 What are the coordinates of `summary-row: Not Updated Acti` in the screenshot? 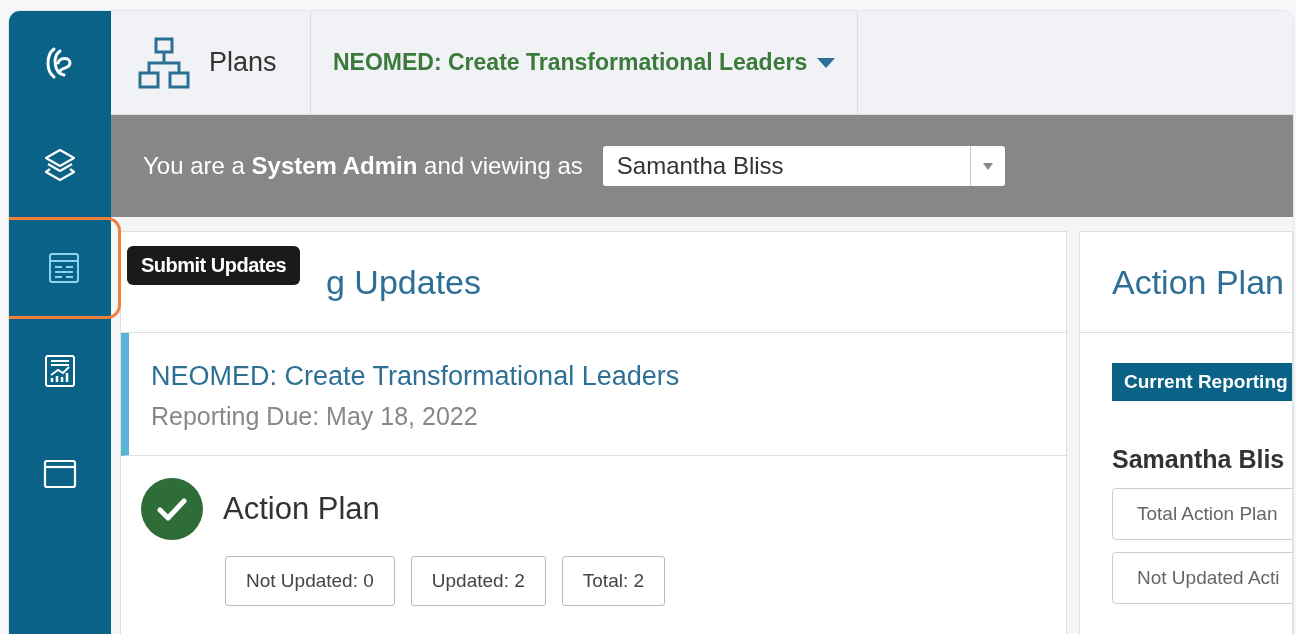 It's located at (1202, 578).